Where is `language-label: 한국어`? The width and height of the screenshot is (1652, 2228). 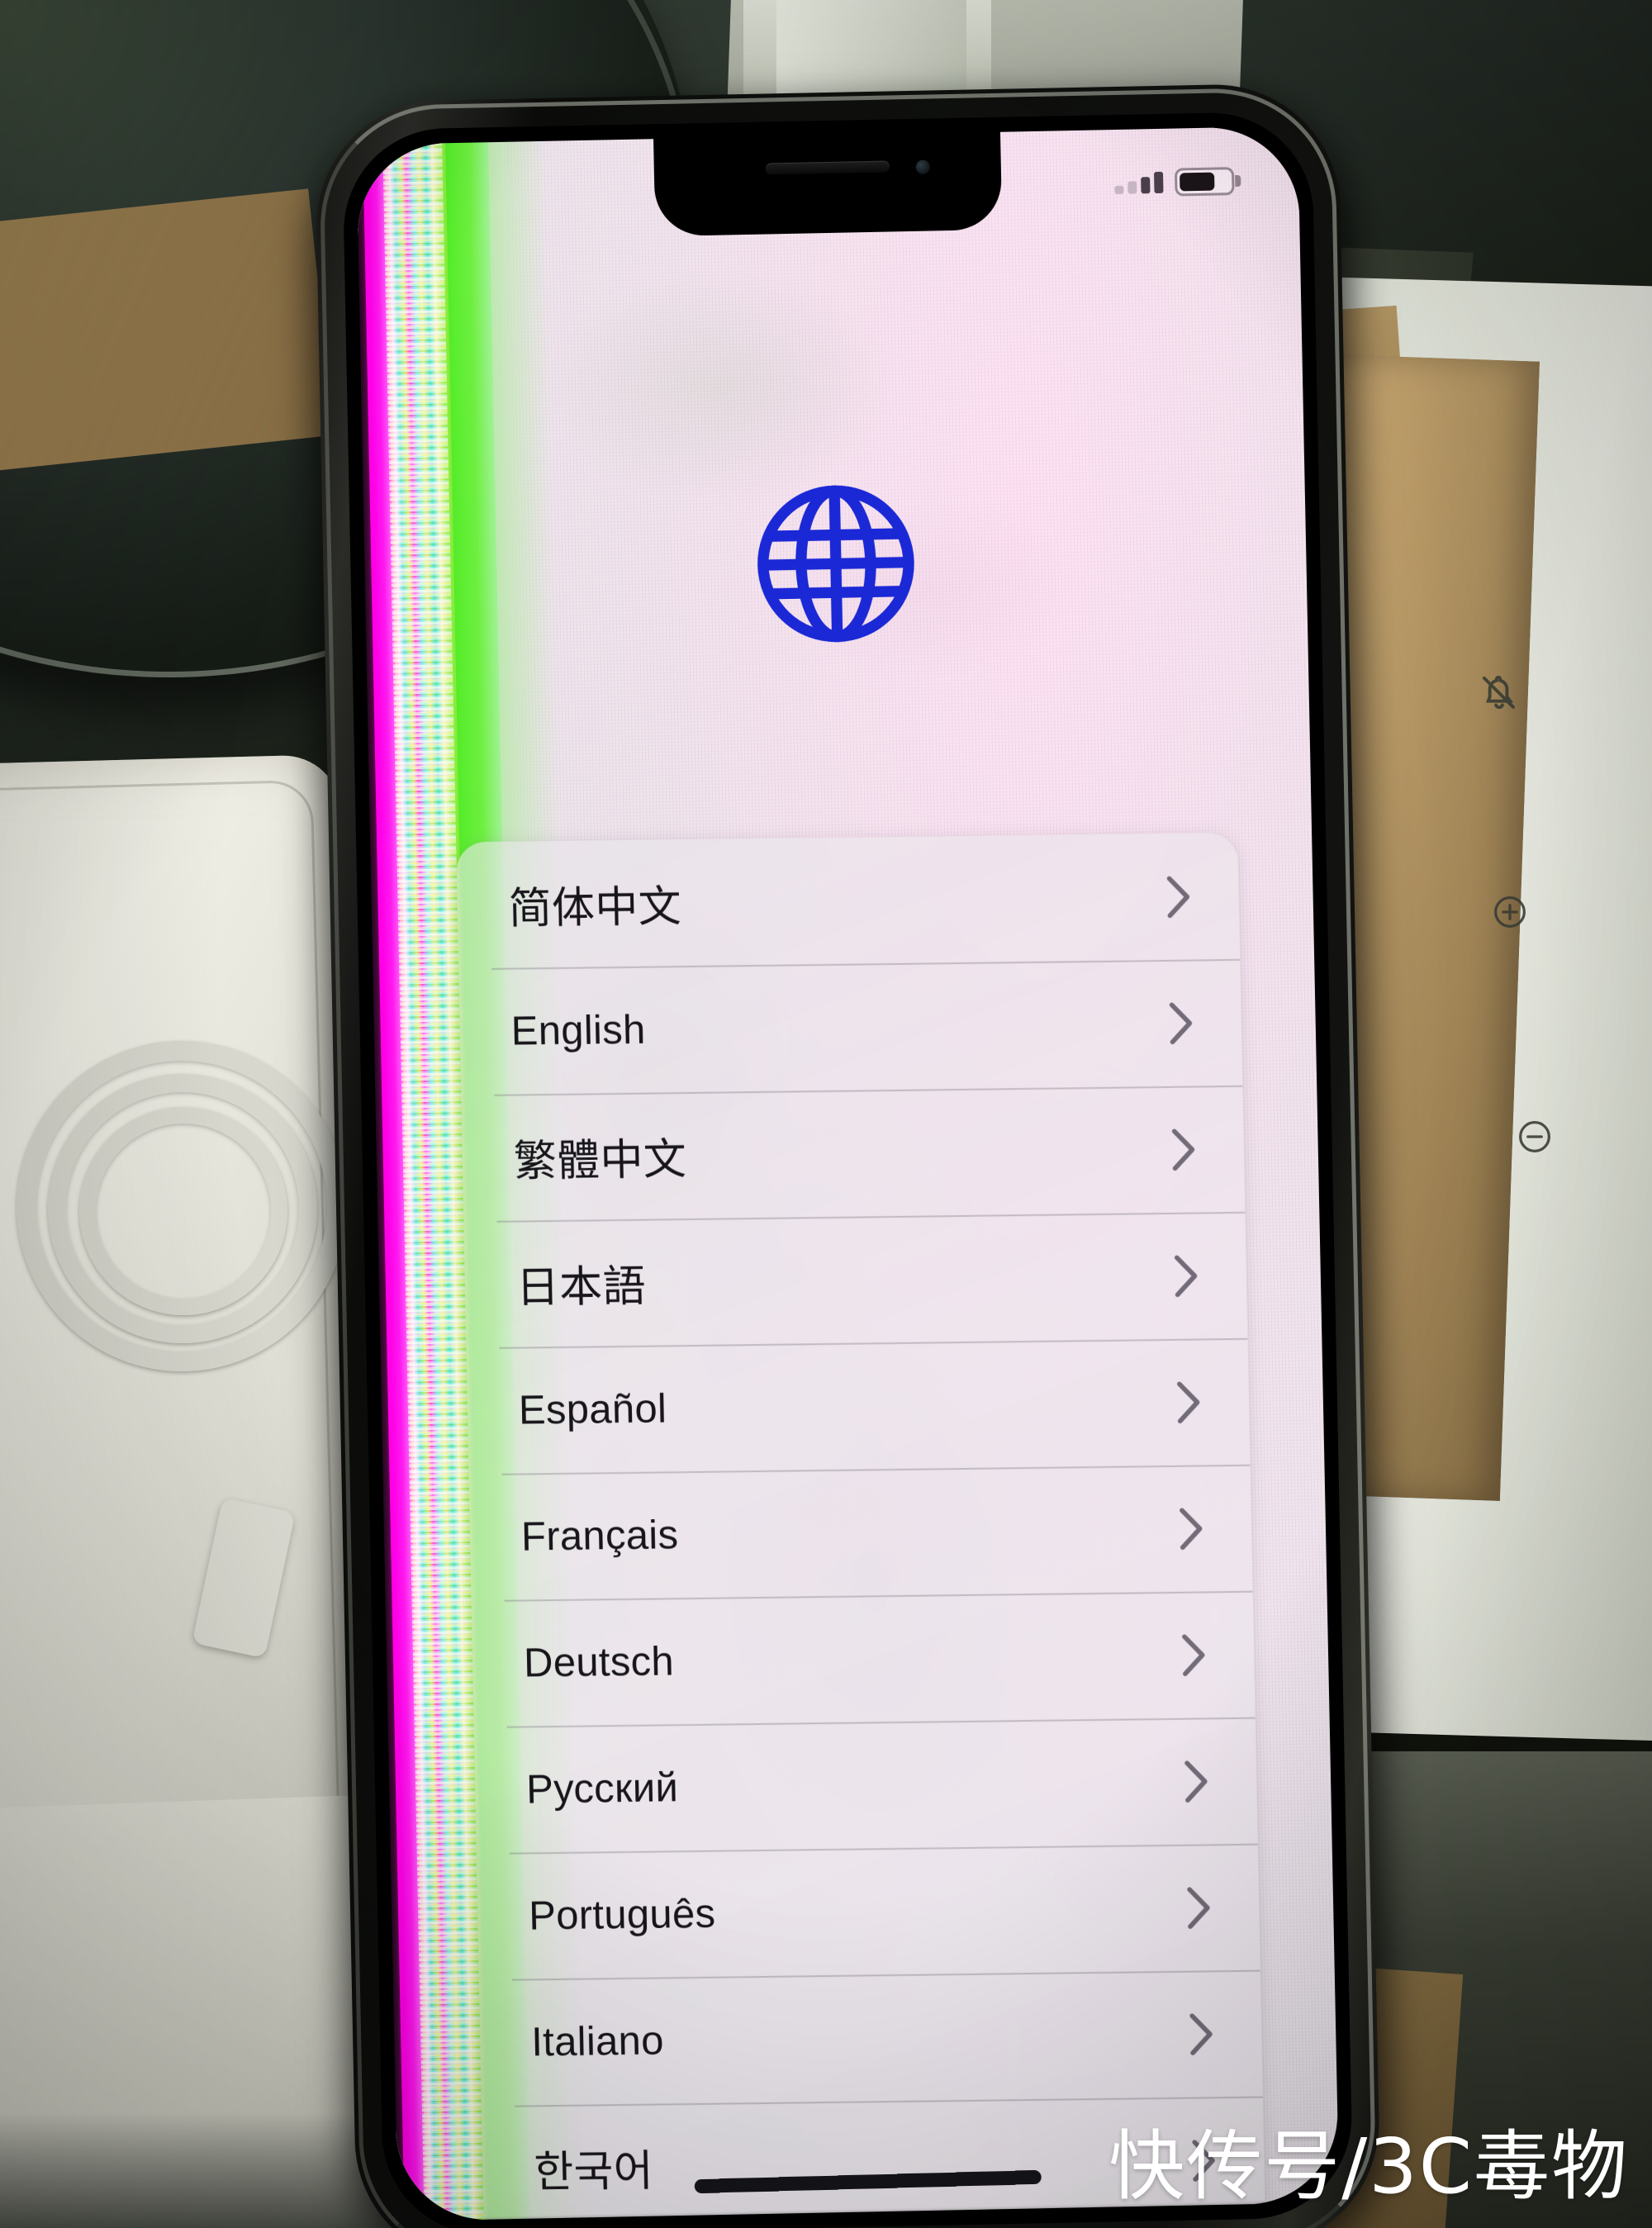 language-label: 한국어 is located at coordinates (593, 2172).